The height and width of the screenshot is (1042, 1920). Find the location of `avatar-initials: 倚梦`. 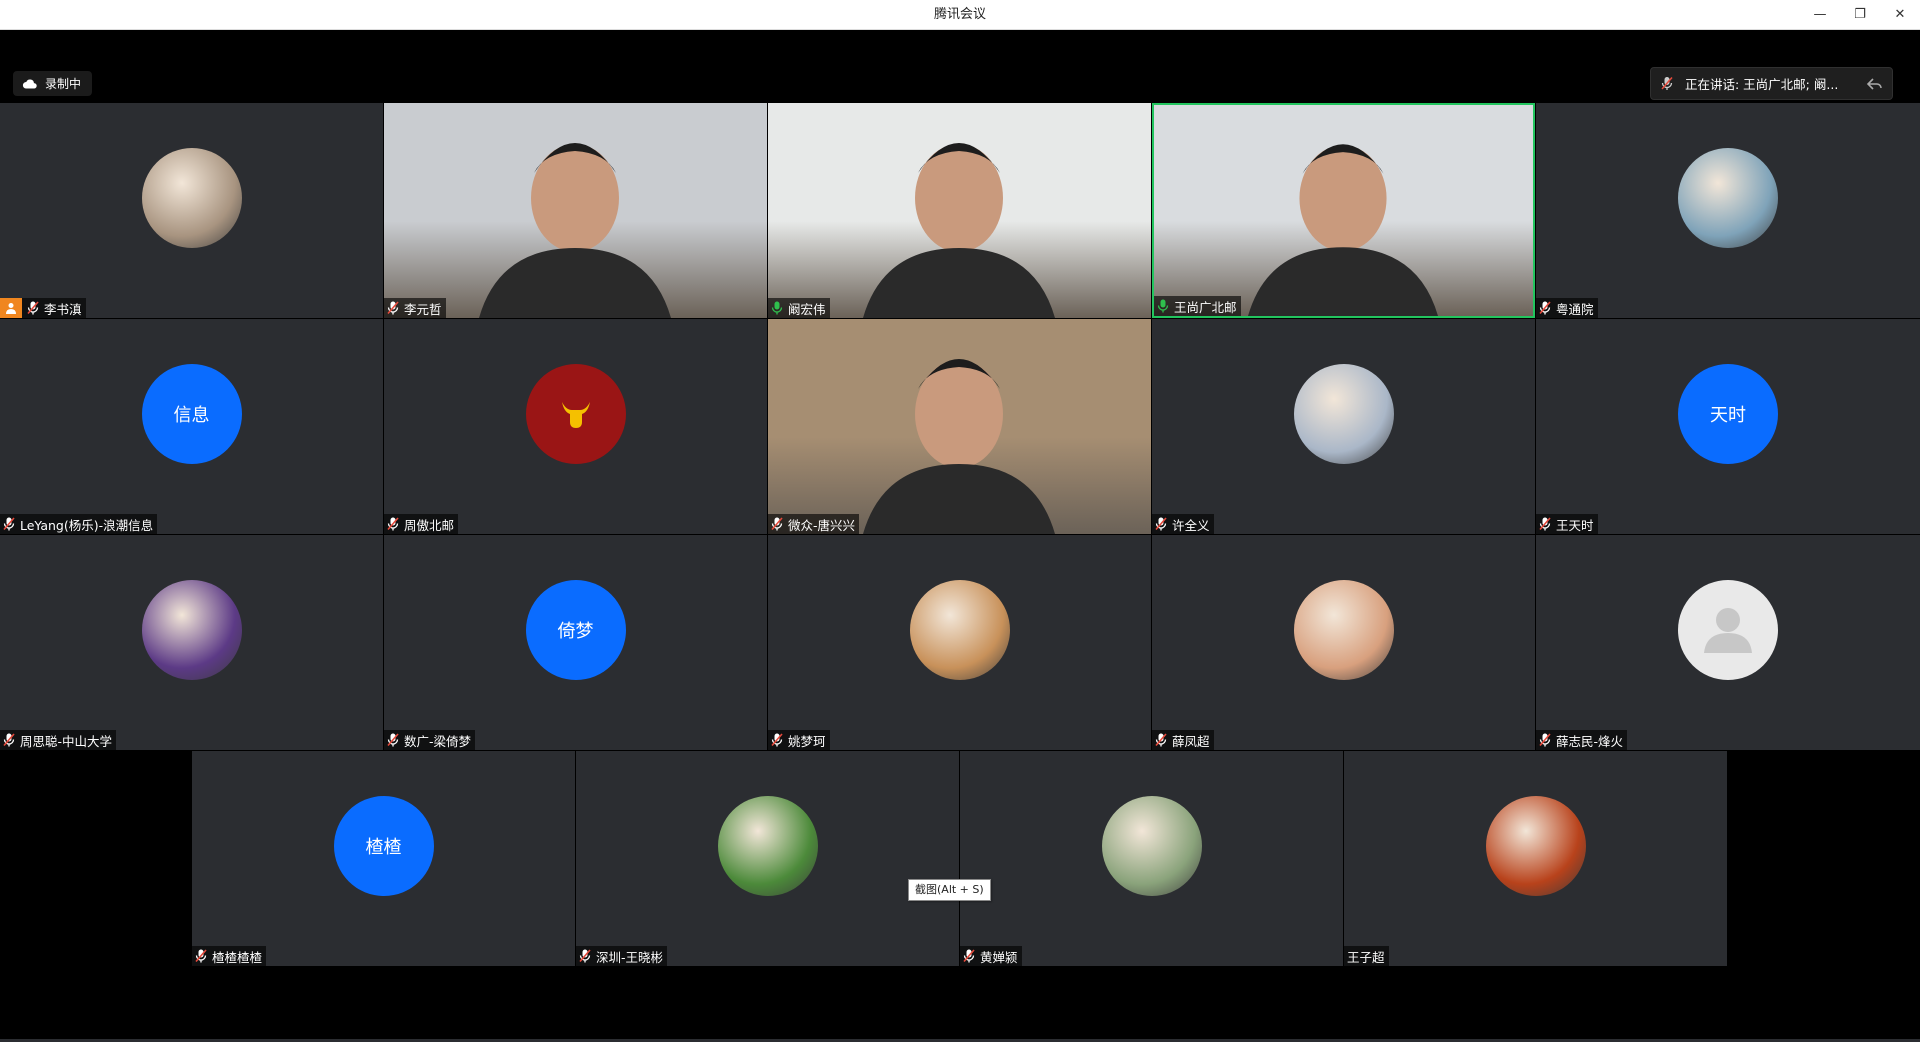

avatar-initials: 倚梦 is located at coordinates (575, 631).